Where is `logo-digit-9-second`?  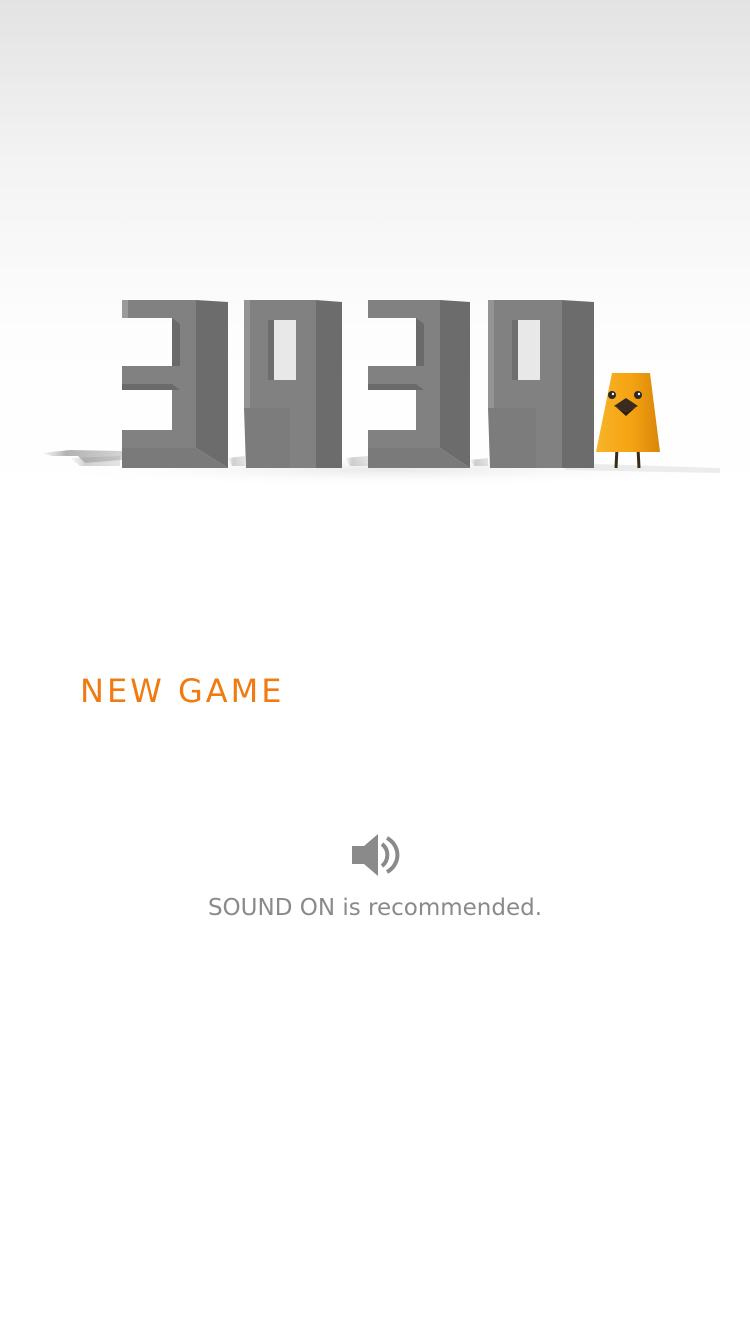
logo-digit-9-second is located at coordinates (541, 384).